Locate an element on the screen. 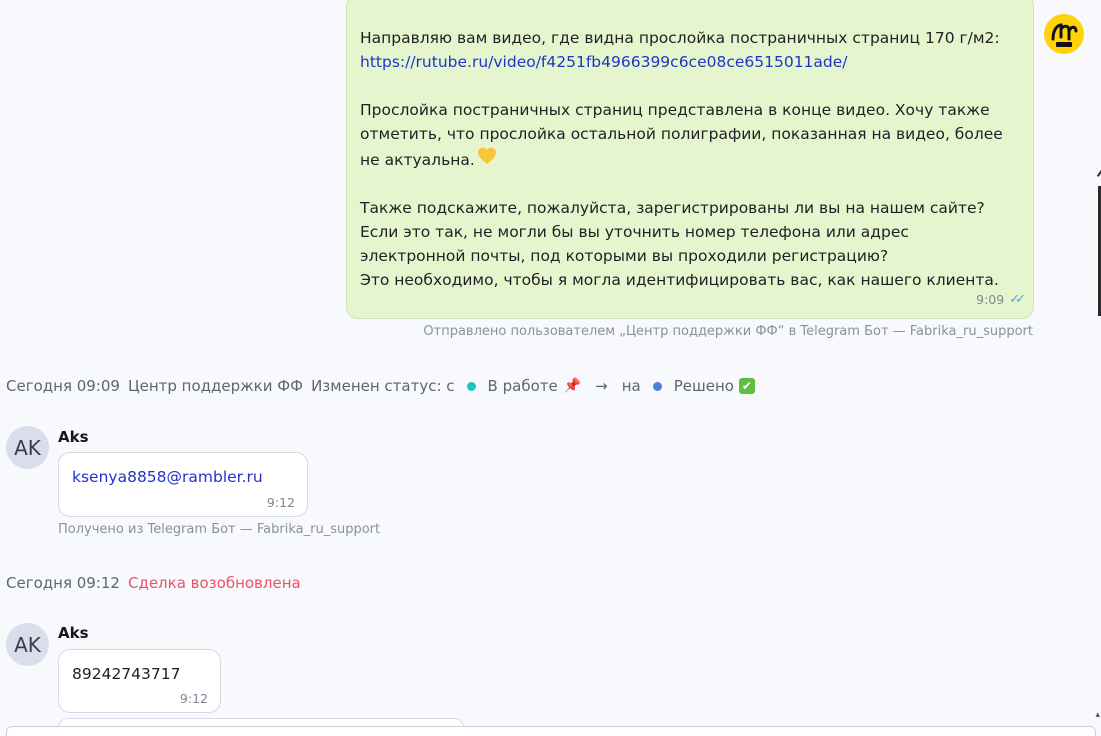 This screenshot has height=736, width=1101. message-meta: 9:09 ✓✓ is located at coordinates (1001, 300).